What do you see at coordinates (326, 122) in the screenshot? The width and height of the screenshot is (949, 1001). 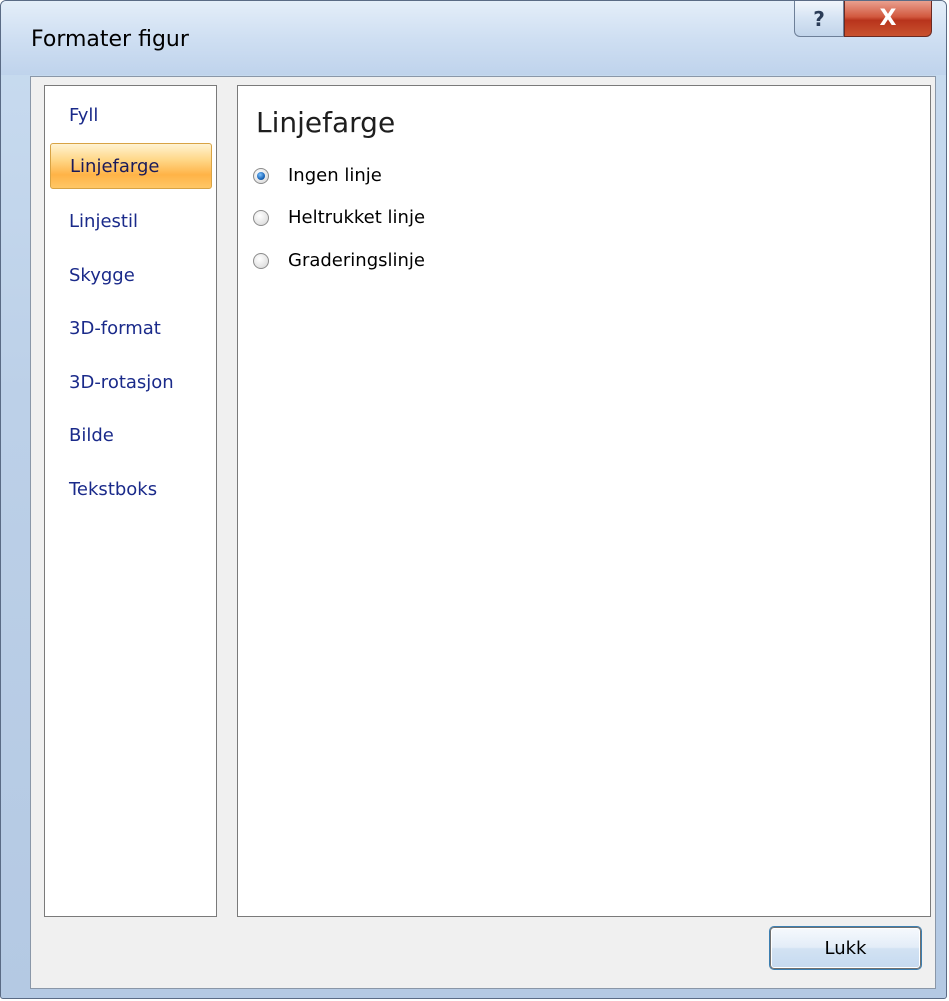 I see `panel-title: Linjefarge` at bounding box center [326, 122].